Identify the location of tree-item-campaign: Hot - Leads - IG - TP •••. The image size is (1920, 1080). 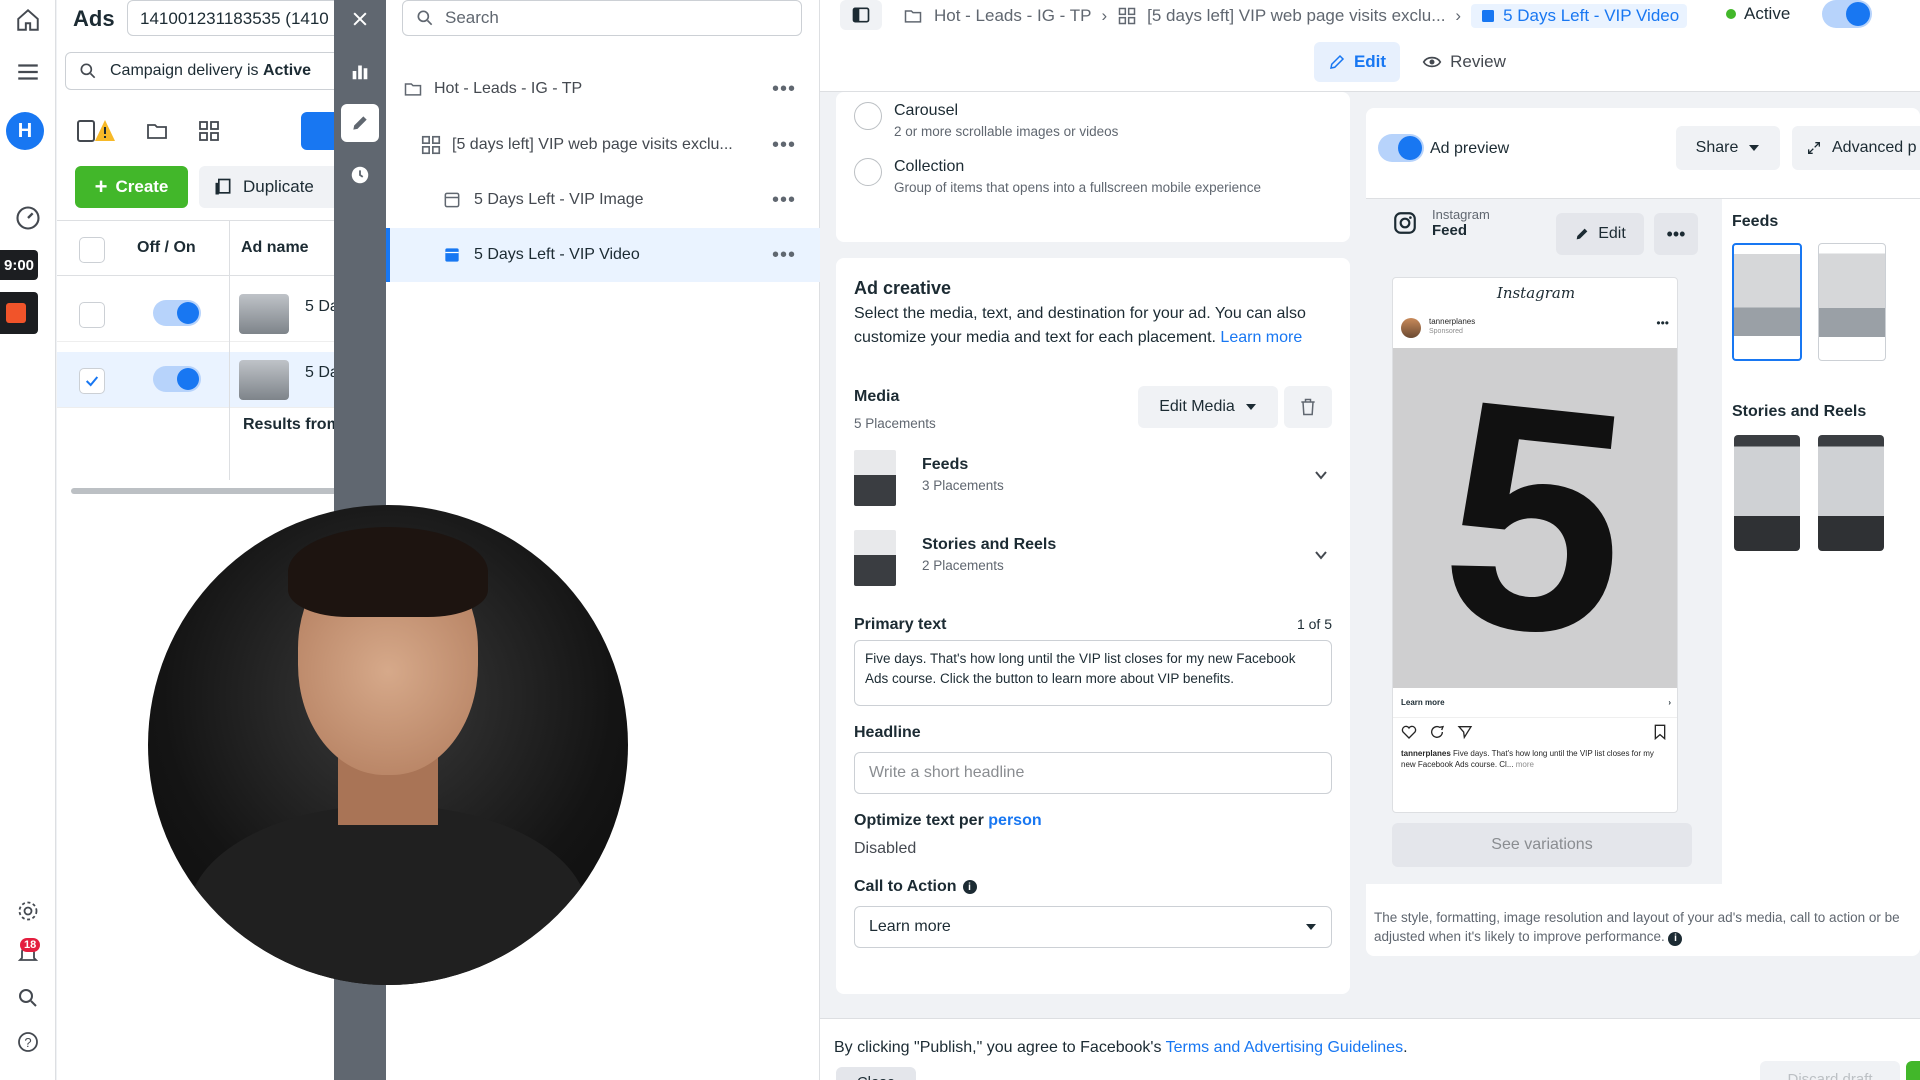
(603, 89).